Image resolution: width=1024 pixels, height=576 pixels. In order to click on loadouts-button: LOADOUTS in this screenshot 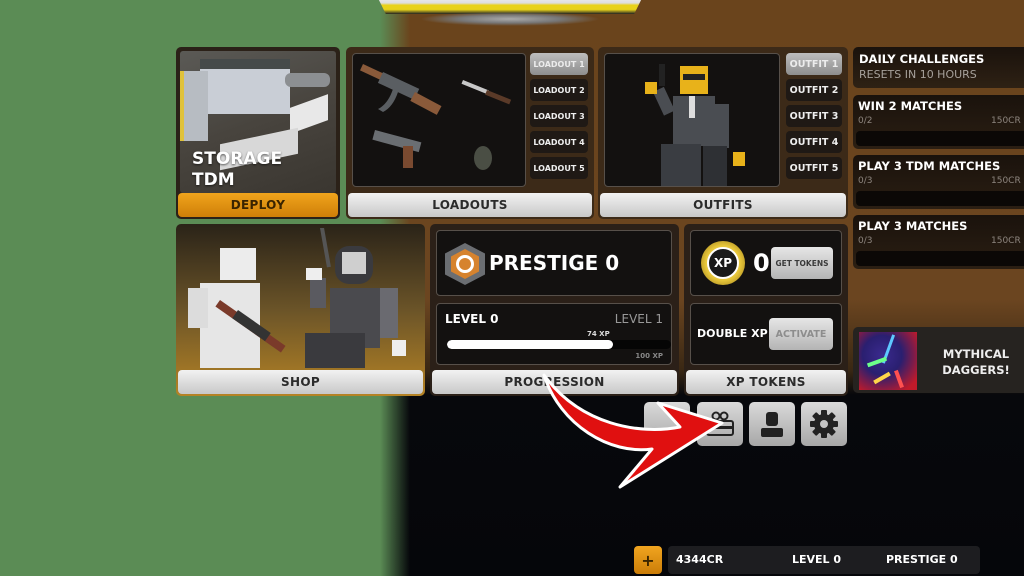, I will do `click(470, 205)`.